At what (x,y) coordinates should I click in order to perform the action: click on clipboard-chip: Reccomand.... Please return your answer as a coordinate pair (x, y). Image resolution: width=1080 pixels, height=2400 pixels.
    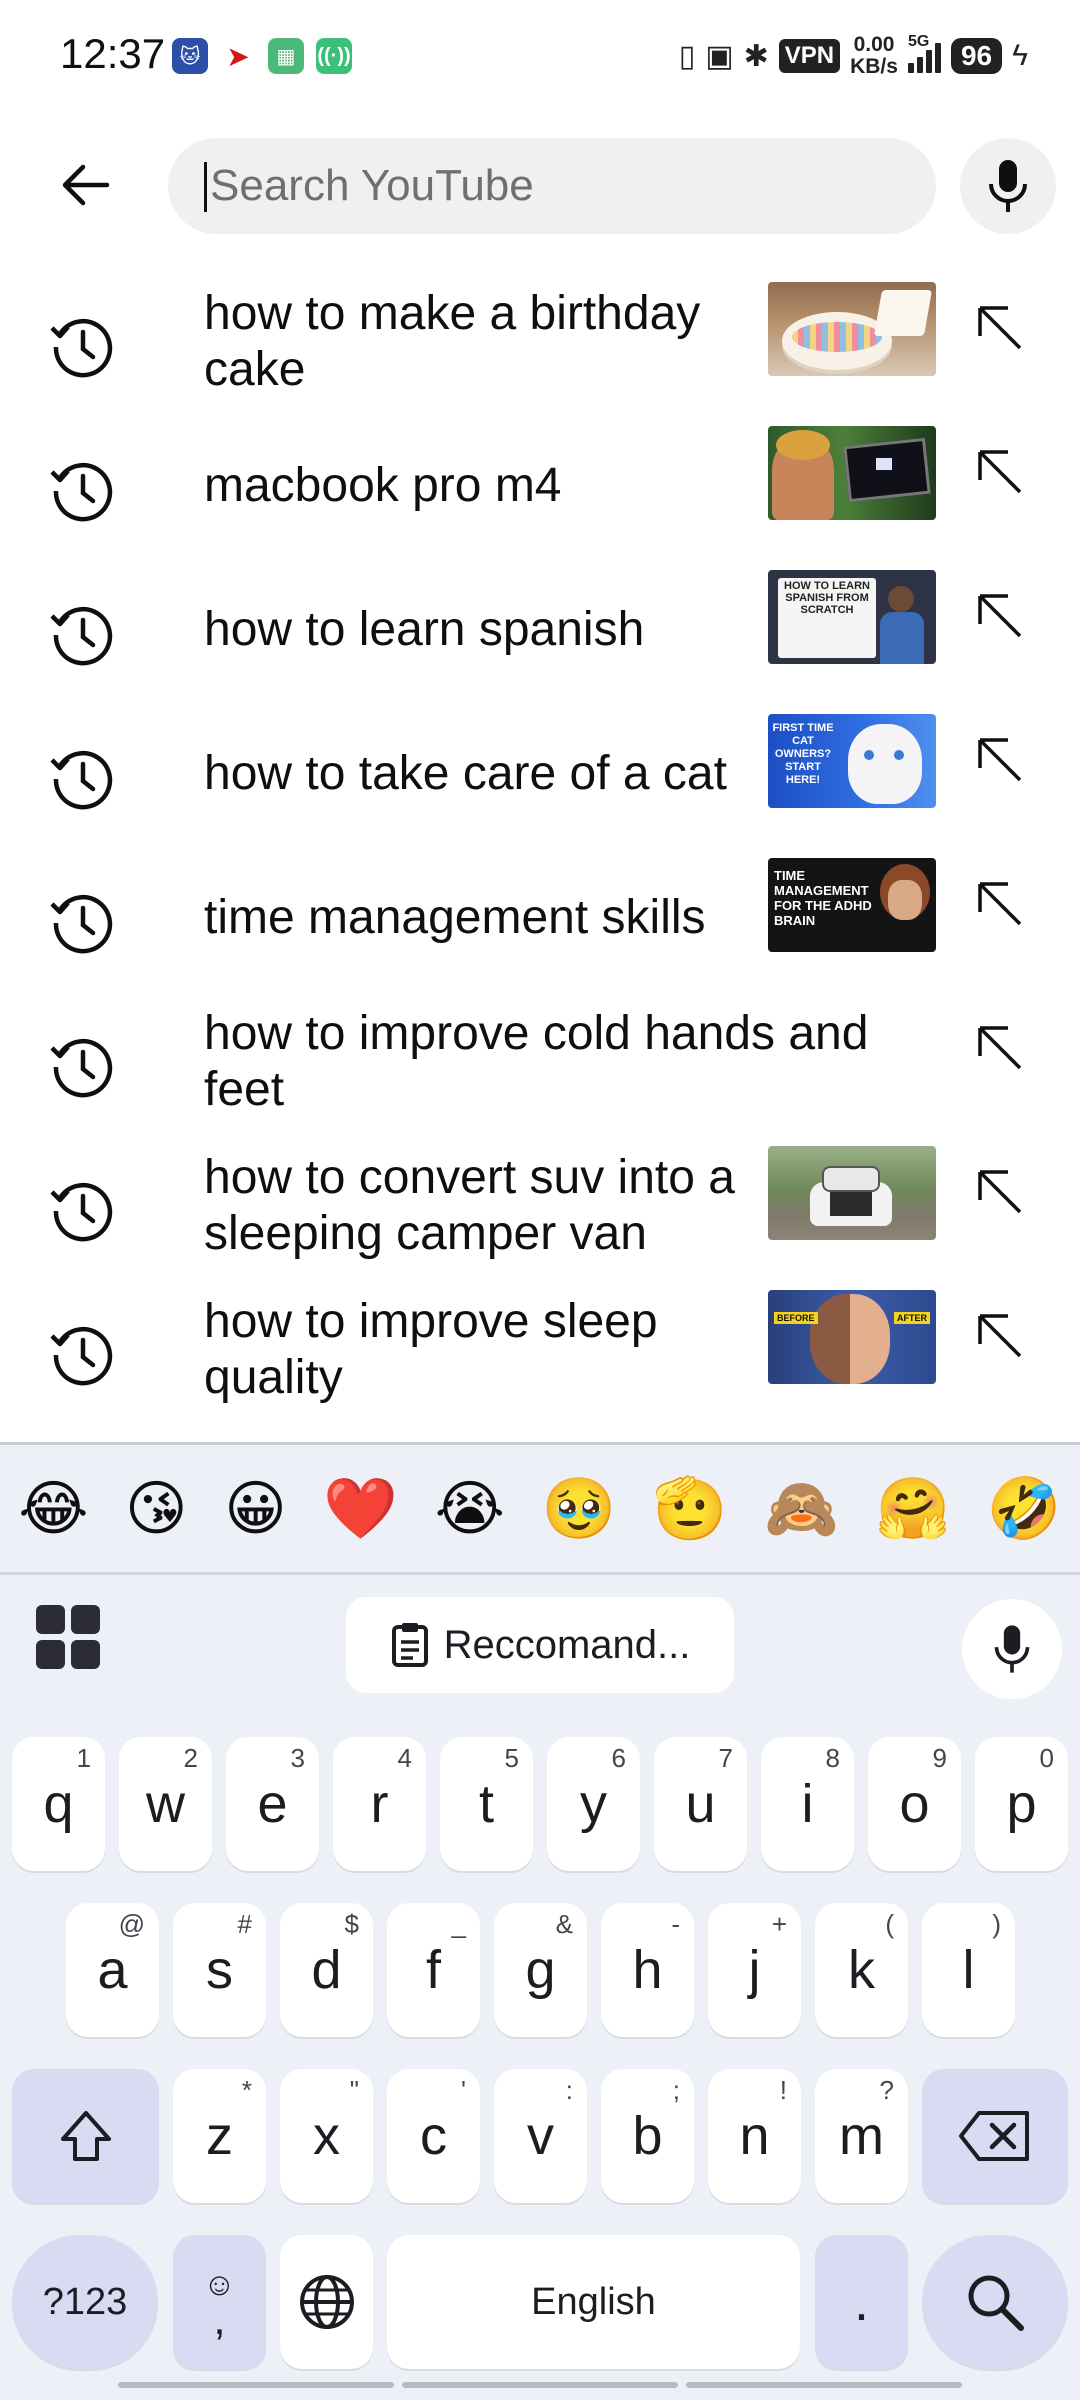
    Looking at the image, I should click on (540, 1645).